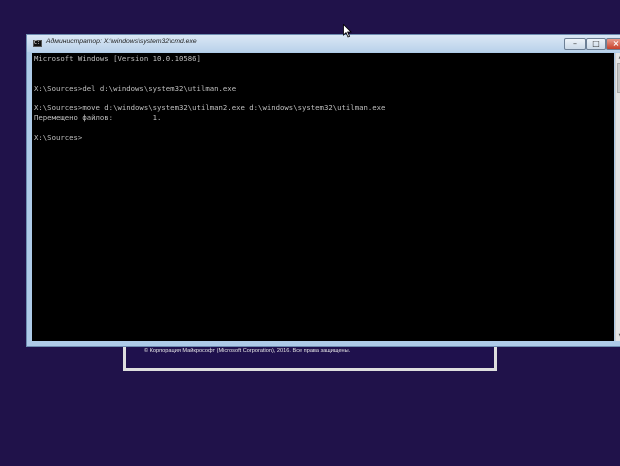  I want to click on scroll-down-arrow-icon: ▼, so click(618, 336).